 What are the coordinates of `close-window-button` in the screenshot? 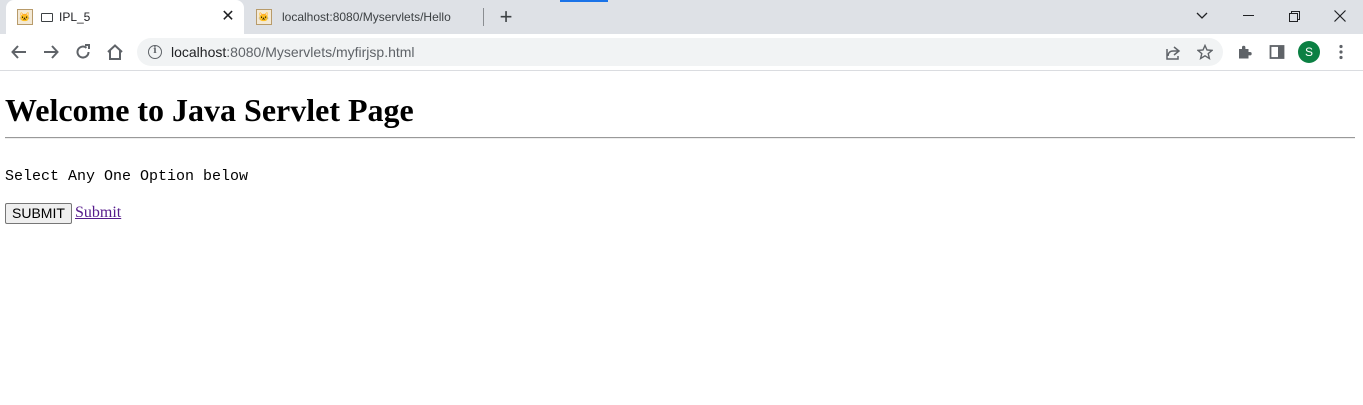 It's located at (1340, 16).